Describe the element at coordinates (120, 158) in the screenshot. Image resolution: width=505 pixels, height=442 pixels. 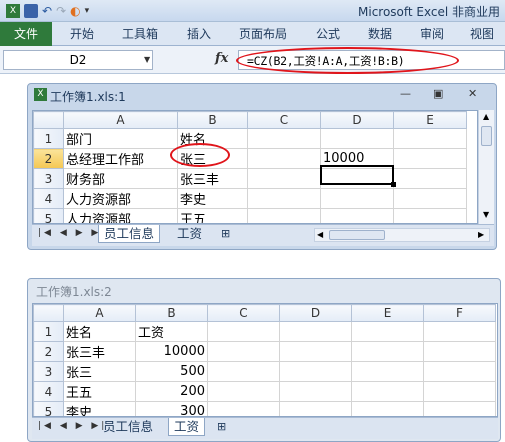
I see `cell: 总经理工作部` at that location.